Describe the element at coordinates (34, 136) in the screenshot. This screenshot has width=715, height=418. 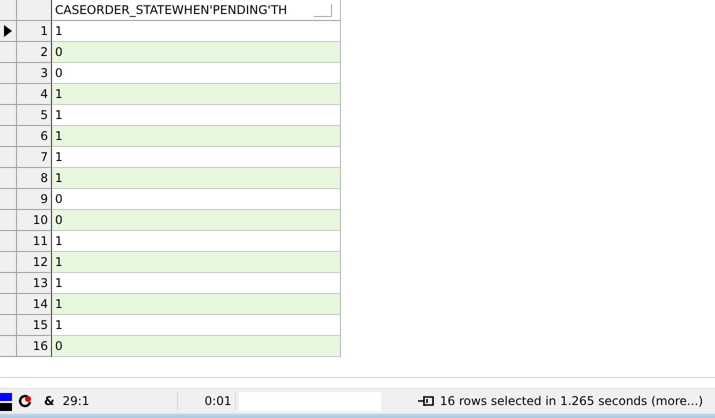
I see `row-number: 6` at that location.